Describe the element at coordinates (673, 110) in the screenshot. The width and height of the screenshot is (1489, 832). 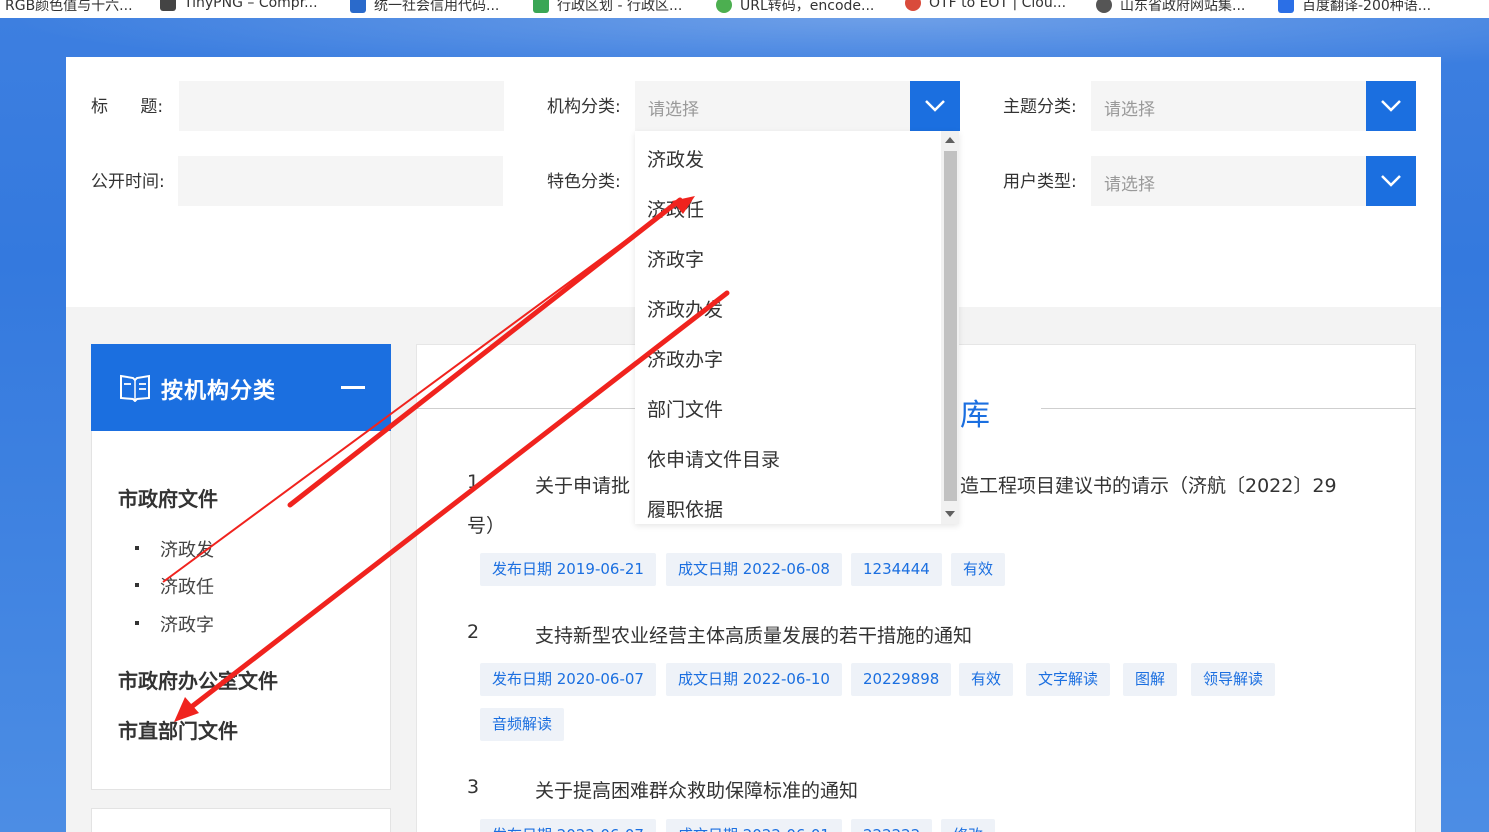
I see `org-category-placeholder: 请选择` at that location.